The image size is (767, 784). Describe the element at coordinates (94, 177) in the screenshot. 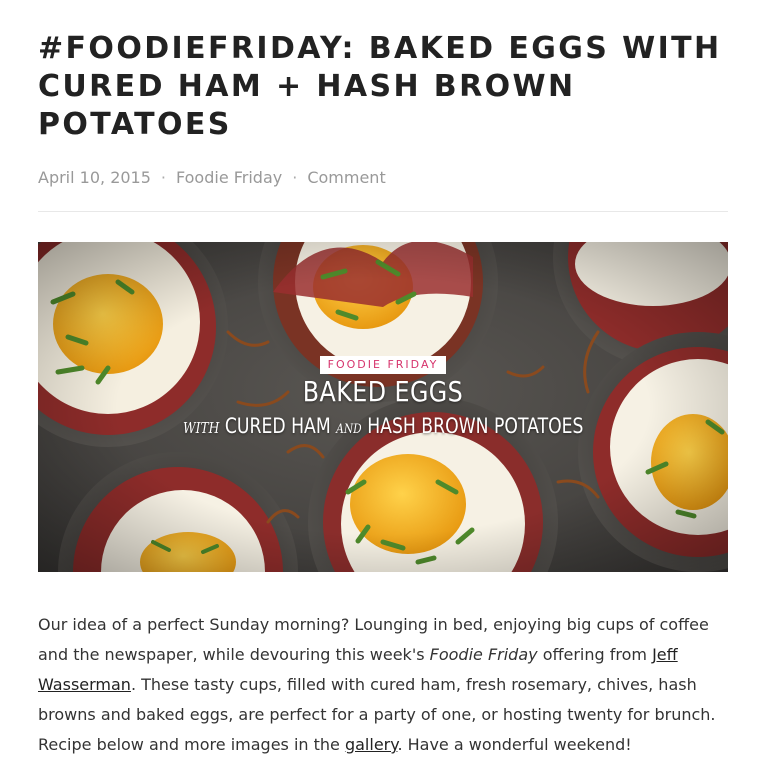

I see `post-date: April 10, 2015` at that location.